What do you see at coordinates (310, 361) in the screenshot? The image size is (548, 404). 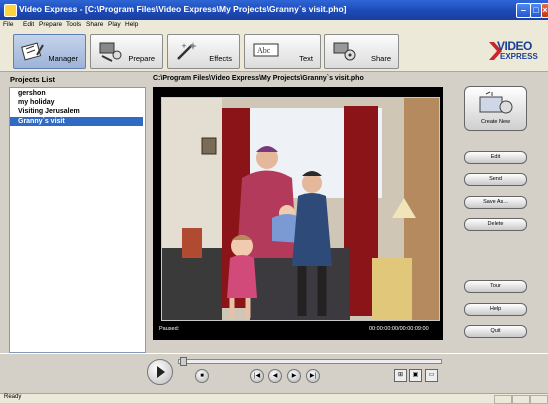 I see `seek-bar` at bounding box center [310, 361].